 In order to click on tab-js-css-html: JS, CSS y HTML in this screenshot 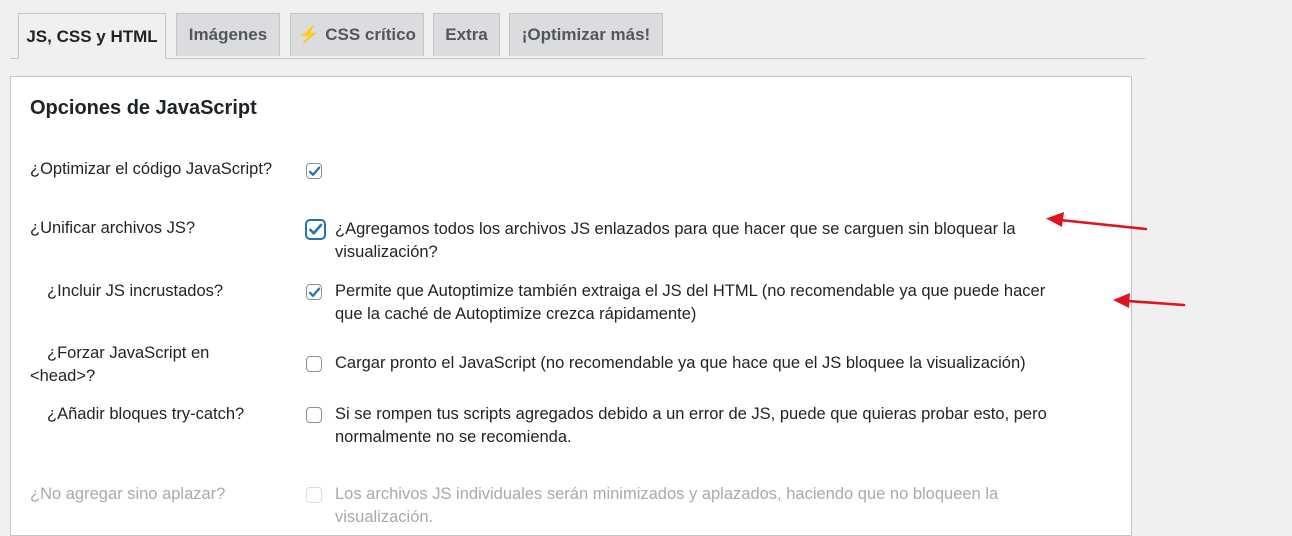, I will do `click(92, 36)`.